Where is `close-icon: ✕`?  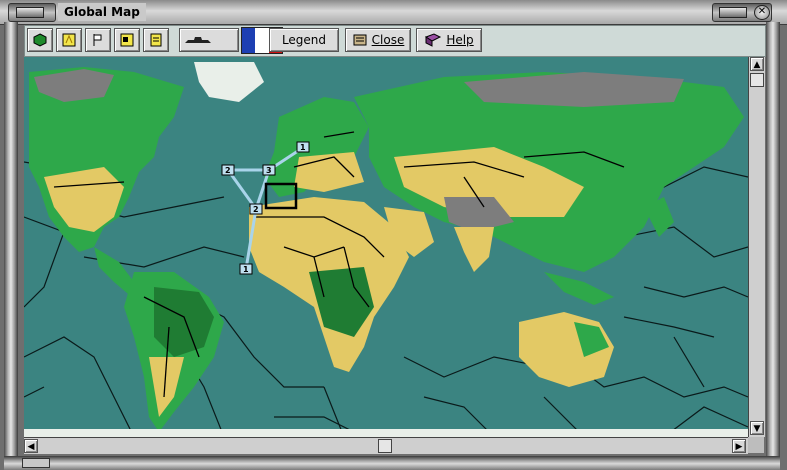
close-icon: ✕ is located at coordinates (762, 12).